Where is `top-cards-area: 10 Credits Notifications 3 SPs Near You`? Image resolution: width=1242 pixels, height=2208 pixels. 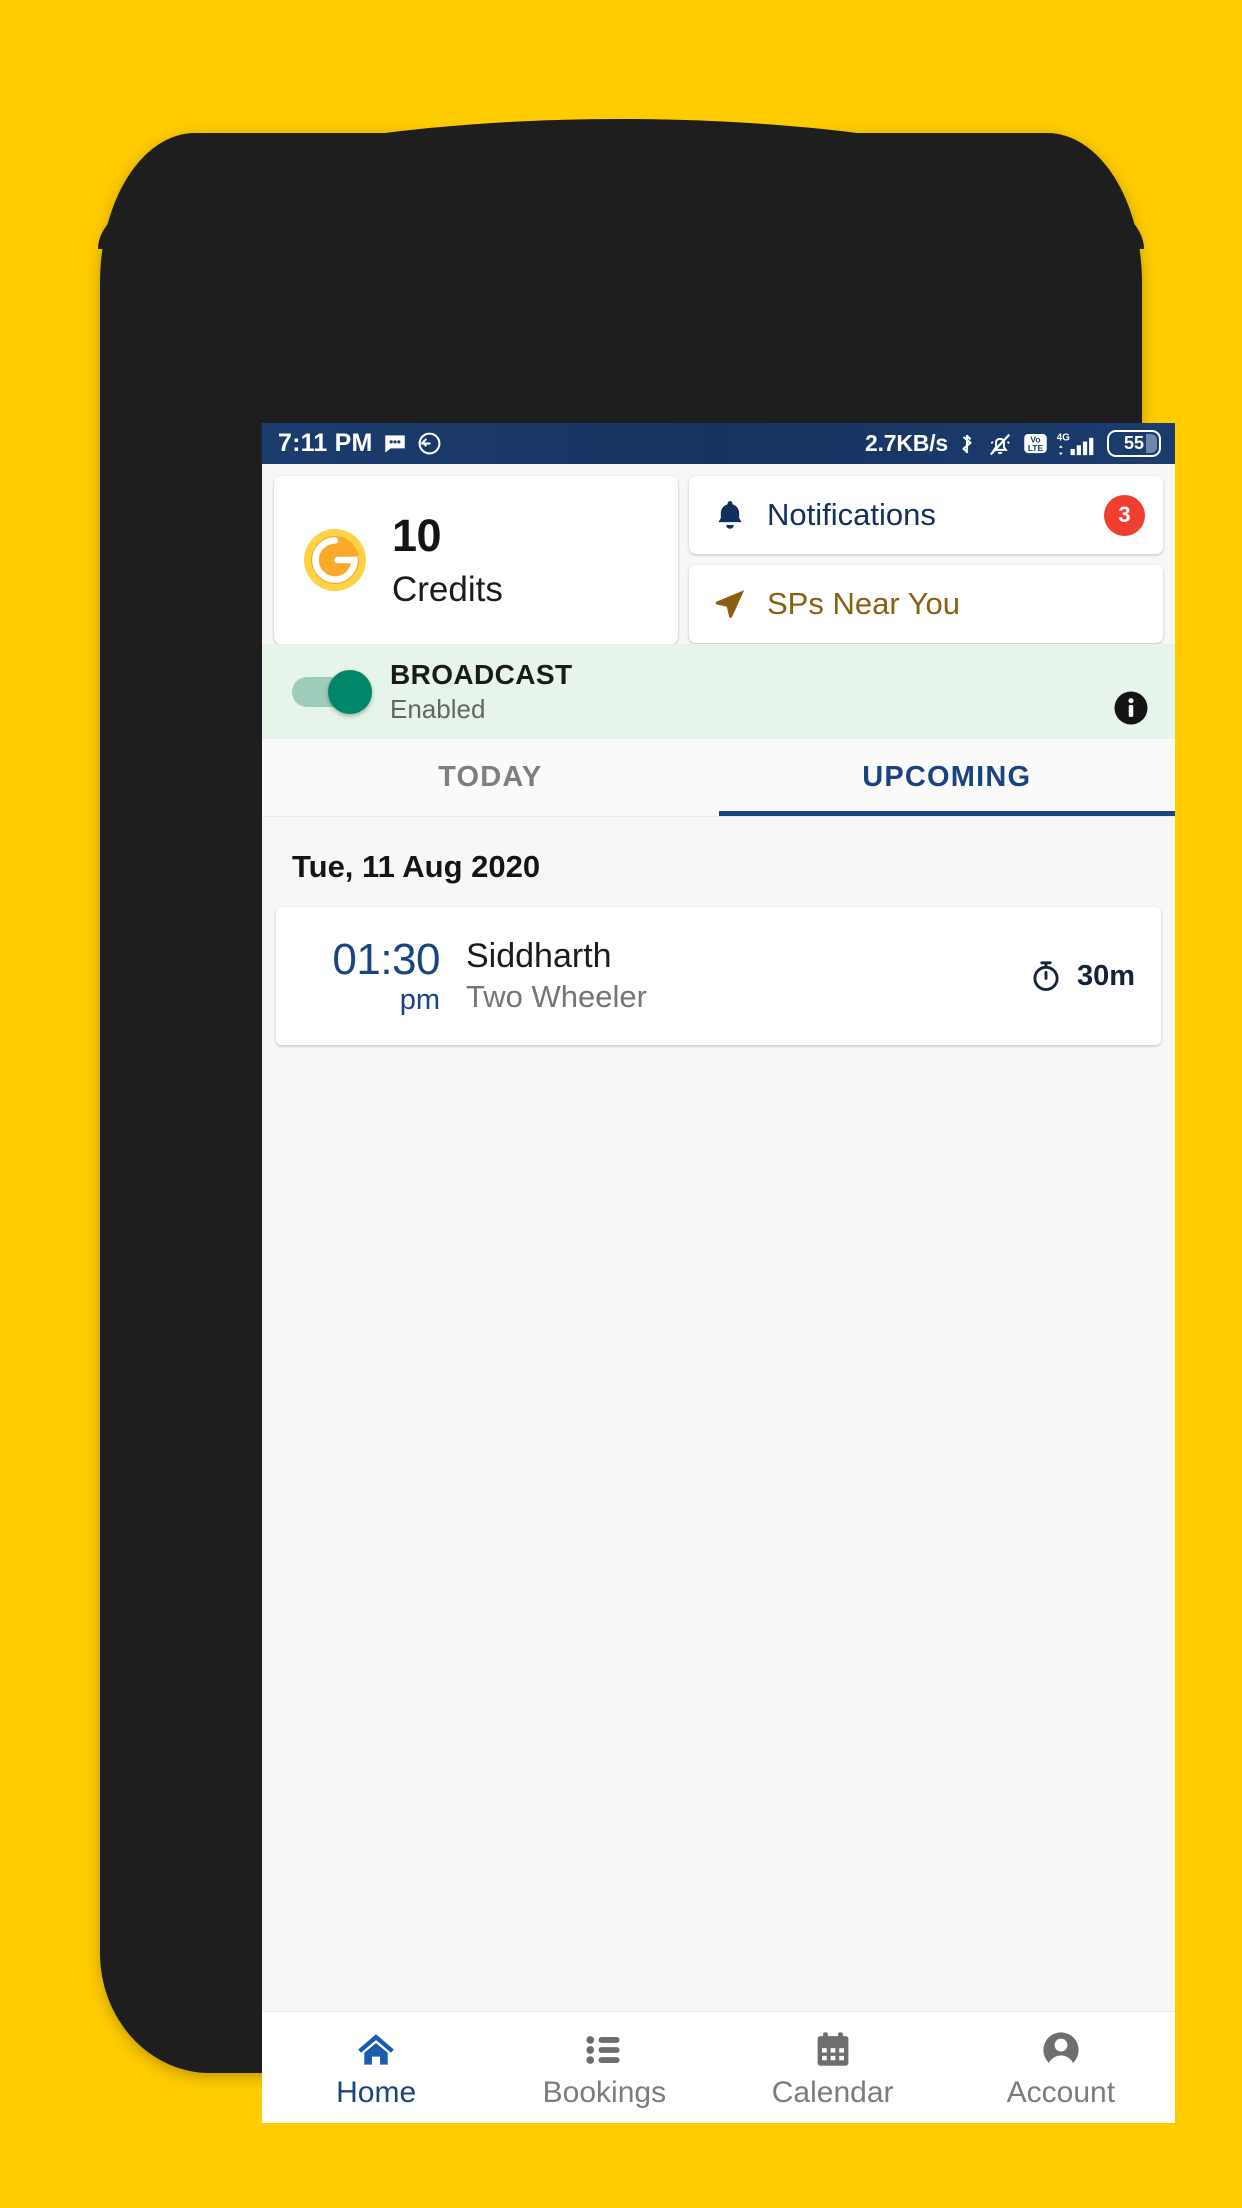 top-cards-area: 10 Credits Notifications 3 SPs Near You is located at coordinates (718, 554).